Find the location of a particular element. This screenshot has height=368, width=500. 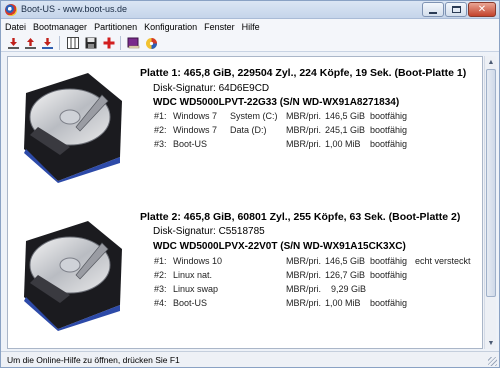

minimize-button is located at coordinates (433, 9).